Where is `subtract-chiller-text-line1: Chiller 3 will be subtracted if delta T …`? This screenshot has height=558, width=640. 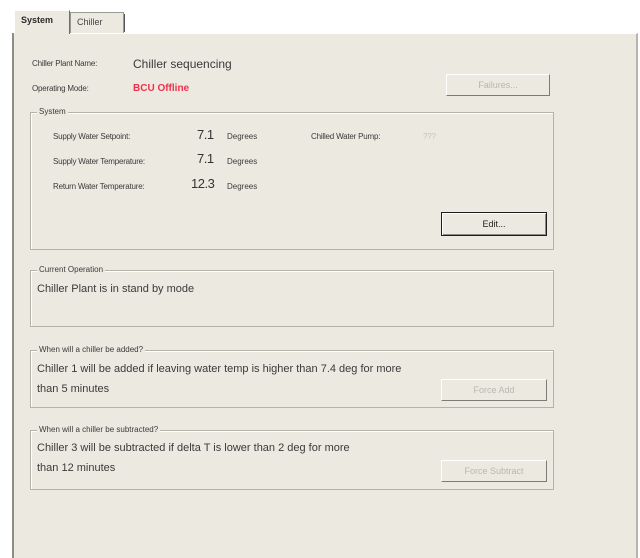
subtract-chiller-text-line1: Chiller 3 will be subtracted if delta T … is located at coordinates (193, 448).